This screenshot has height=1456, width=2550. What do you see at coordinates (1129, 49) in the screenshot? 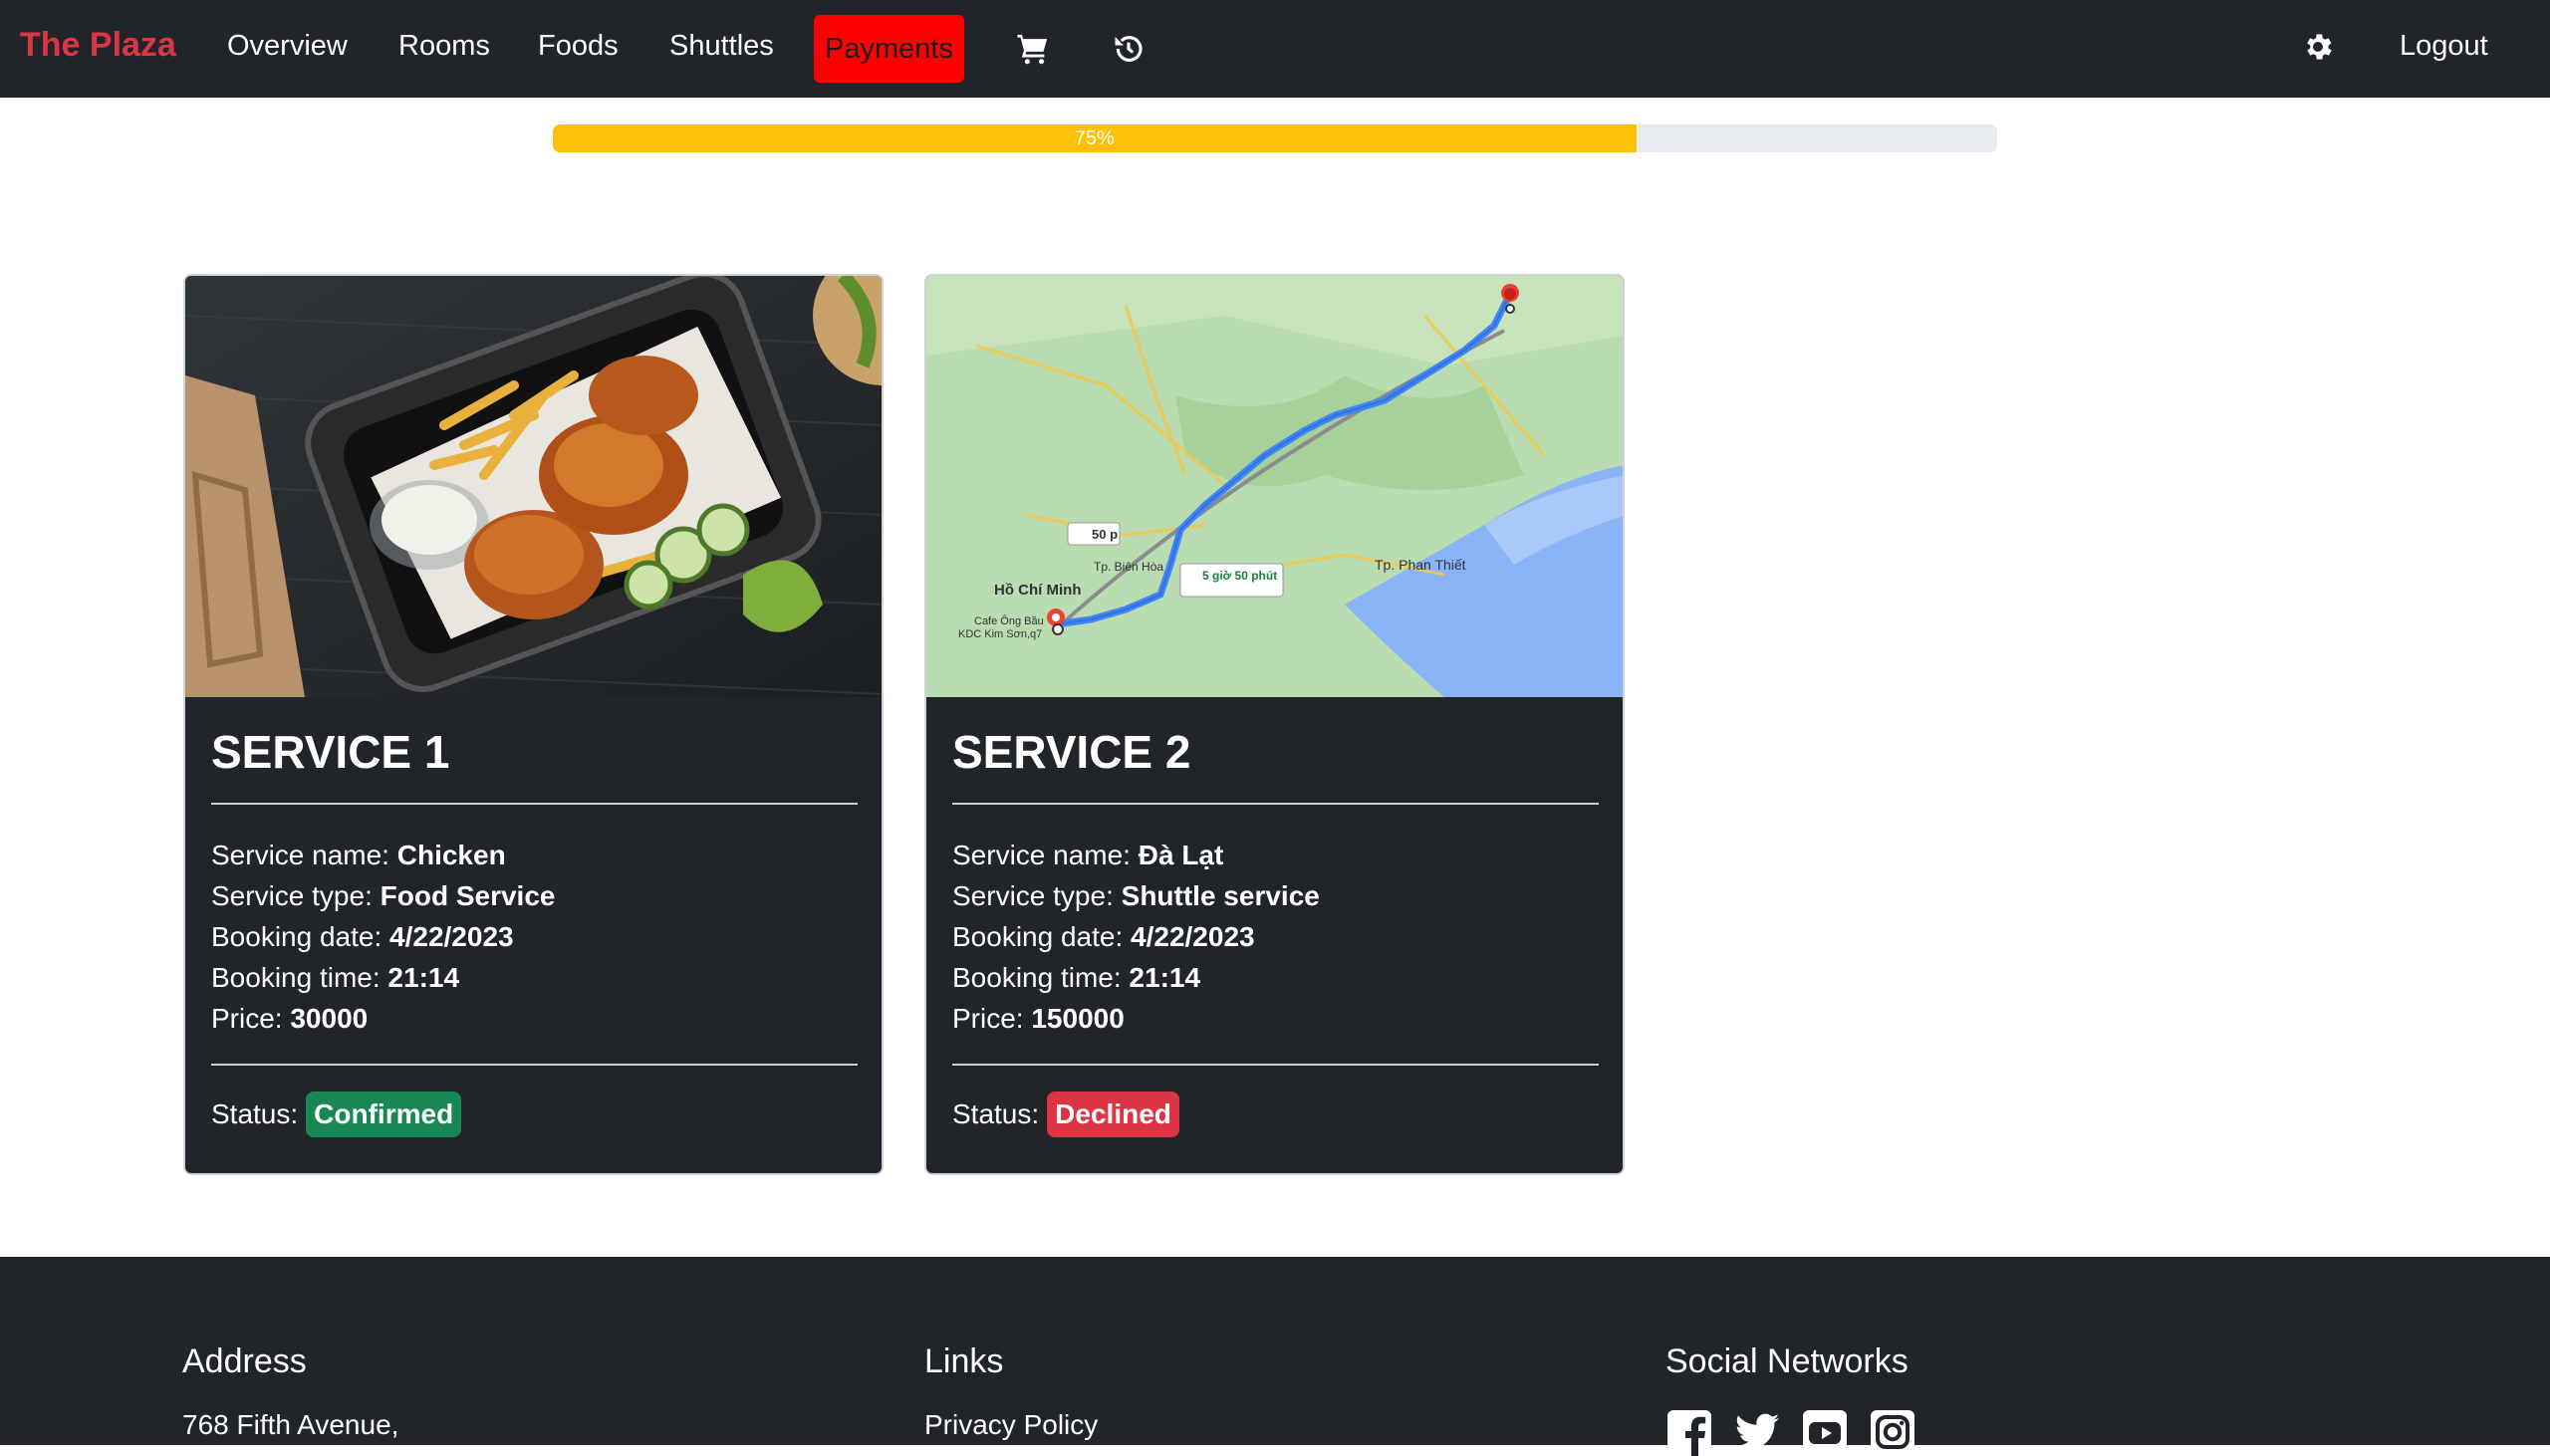
I see `history-icon` at bounding box center [1129, 49].